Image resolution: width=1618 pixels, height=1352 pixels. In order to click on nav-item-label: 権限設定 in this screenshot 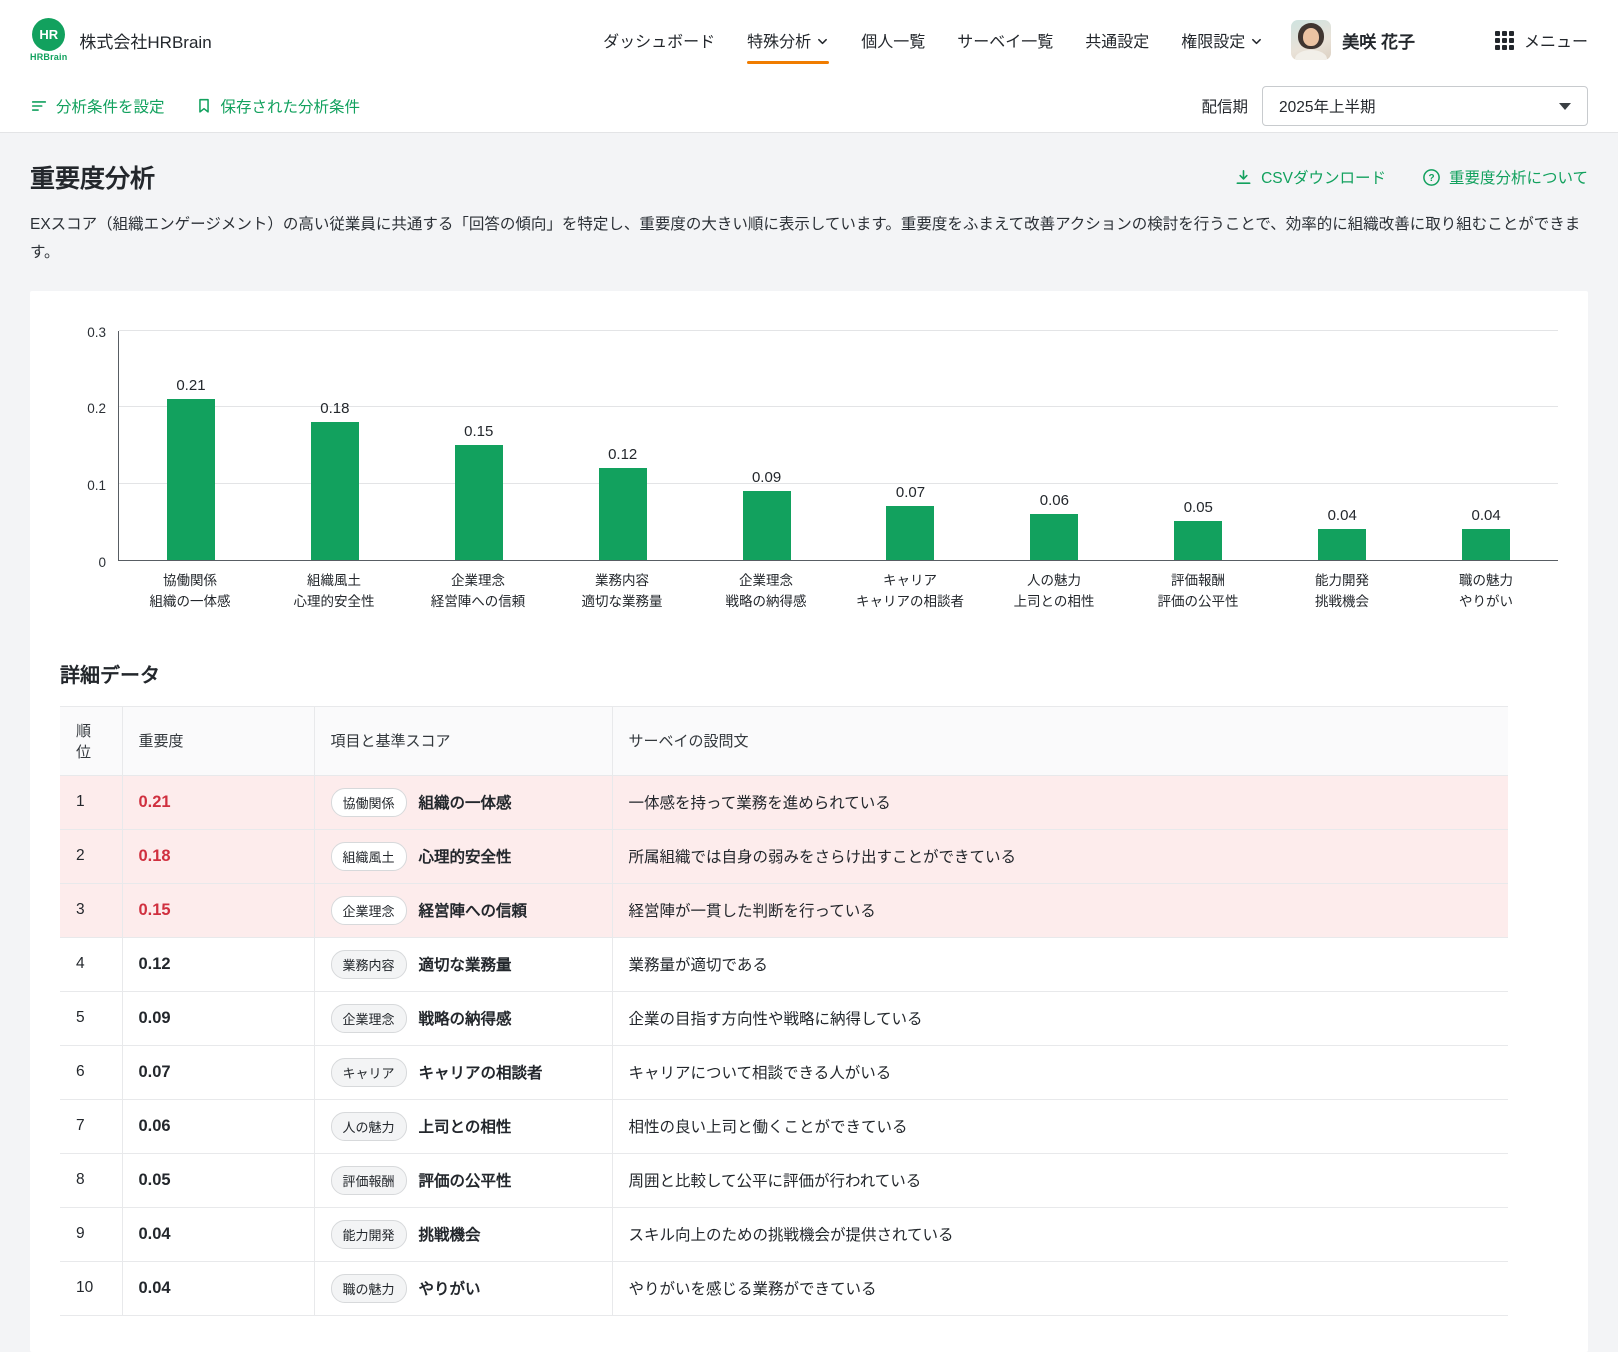, I will do `click(1213, 42)`.